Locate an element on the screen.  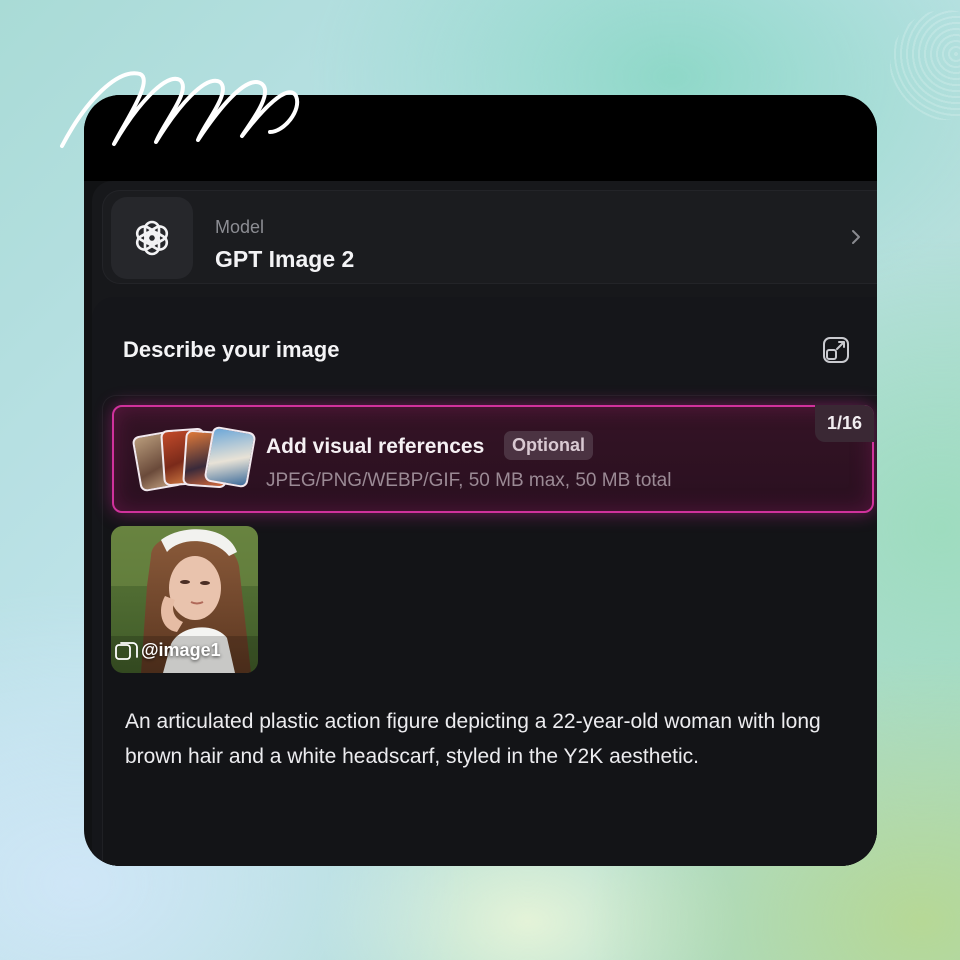
openai-logo-icon is located at coordinates (152, 238).